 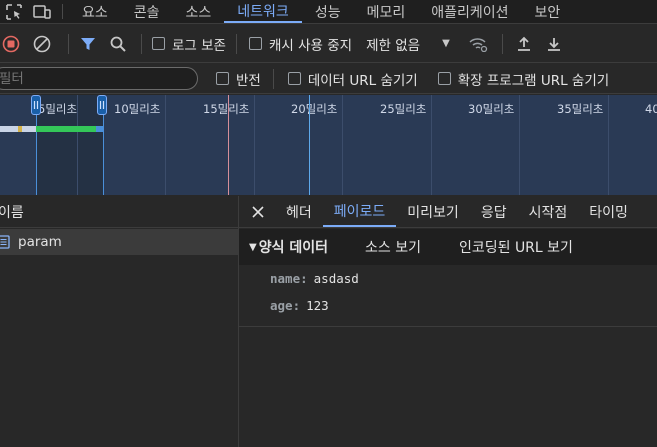 I want to click on inspect-element-icon, so click(x=14, y=11).